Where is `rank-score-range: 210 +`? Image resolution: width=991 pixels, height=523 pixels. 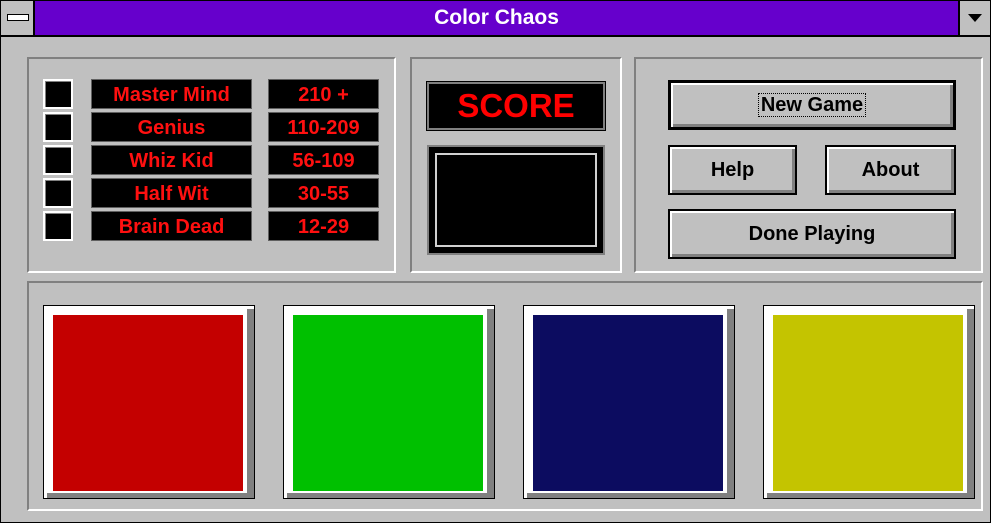 rank-score-range: 210 + is located at coordinates (323, 94).